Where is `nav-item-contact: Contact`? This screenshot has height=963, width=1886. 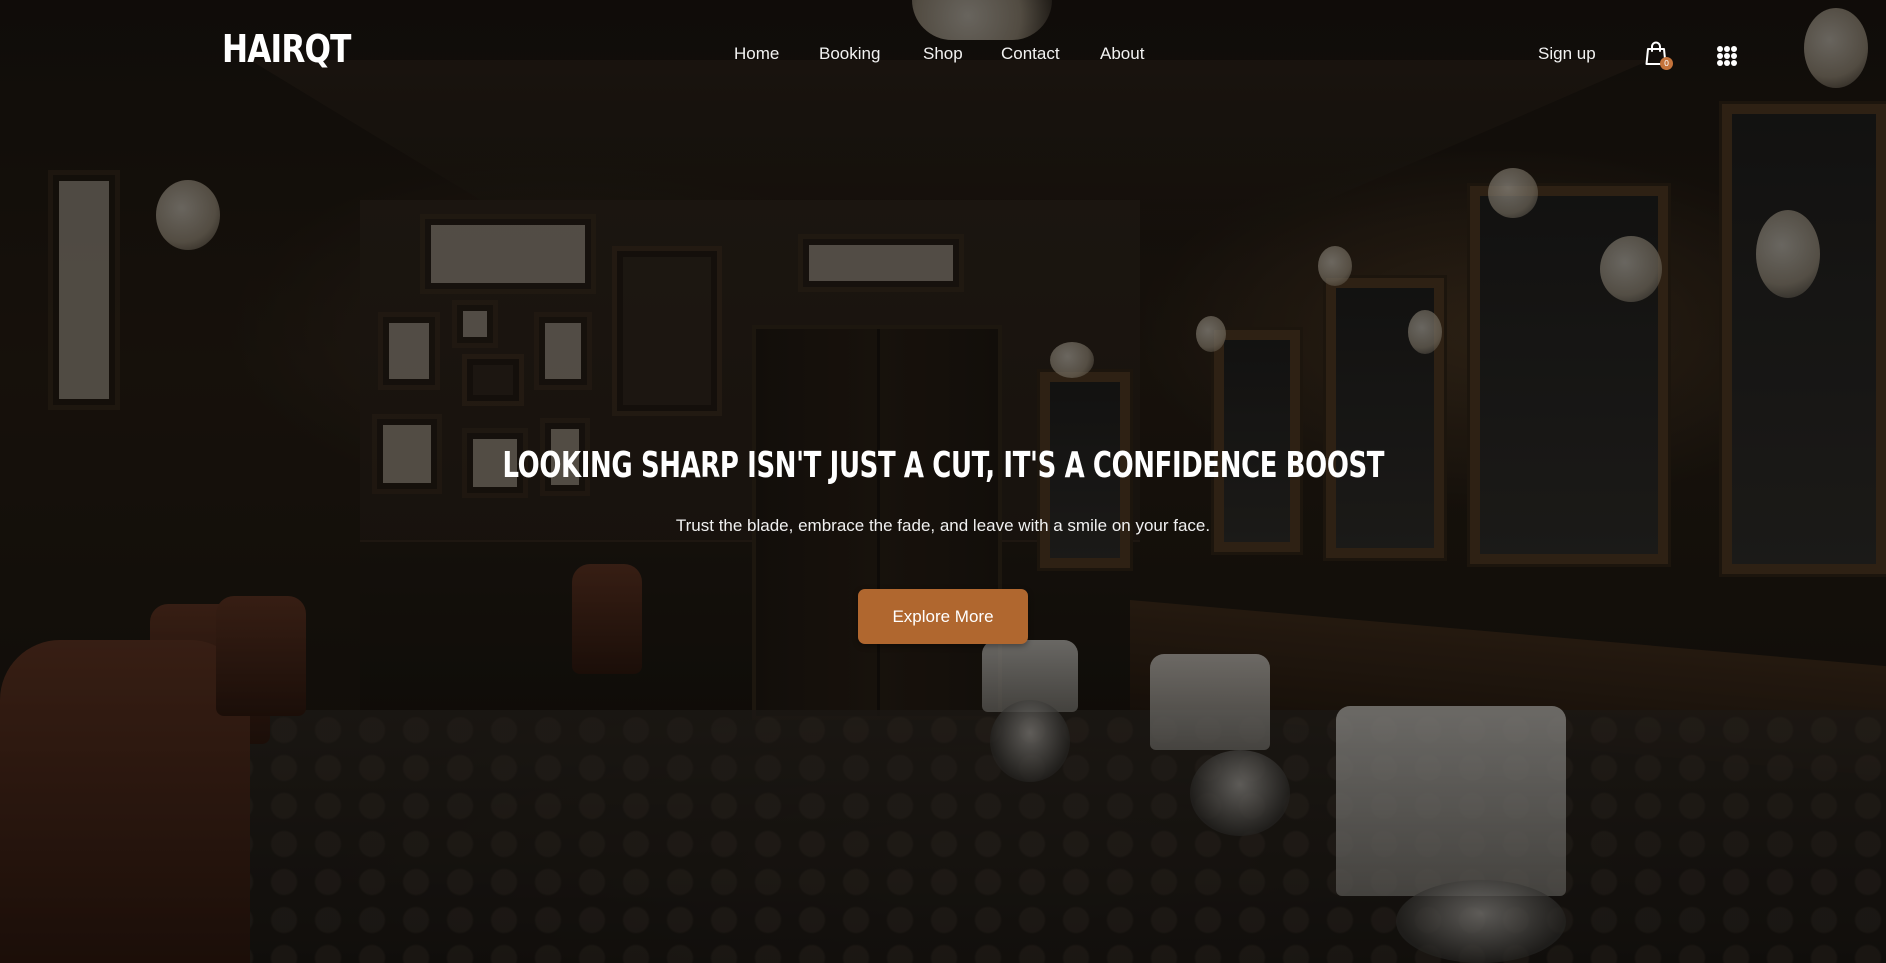
nav-item-contact: Contact is located at coordinates (1030, 54).